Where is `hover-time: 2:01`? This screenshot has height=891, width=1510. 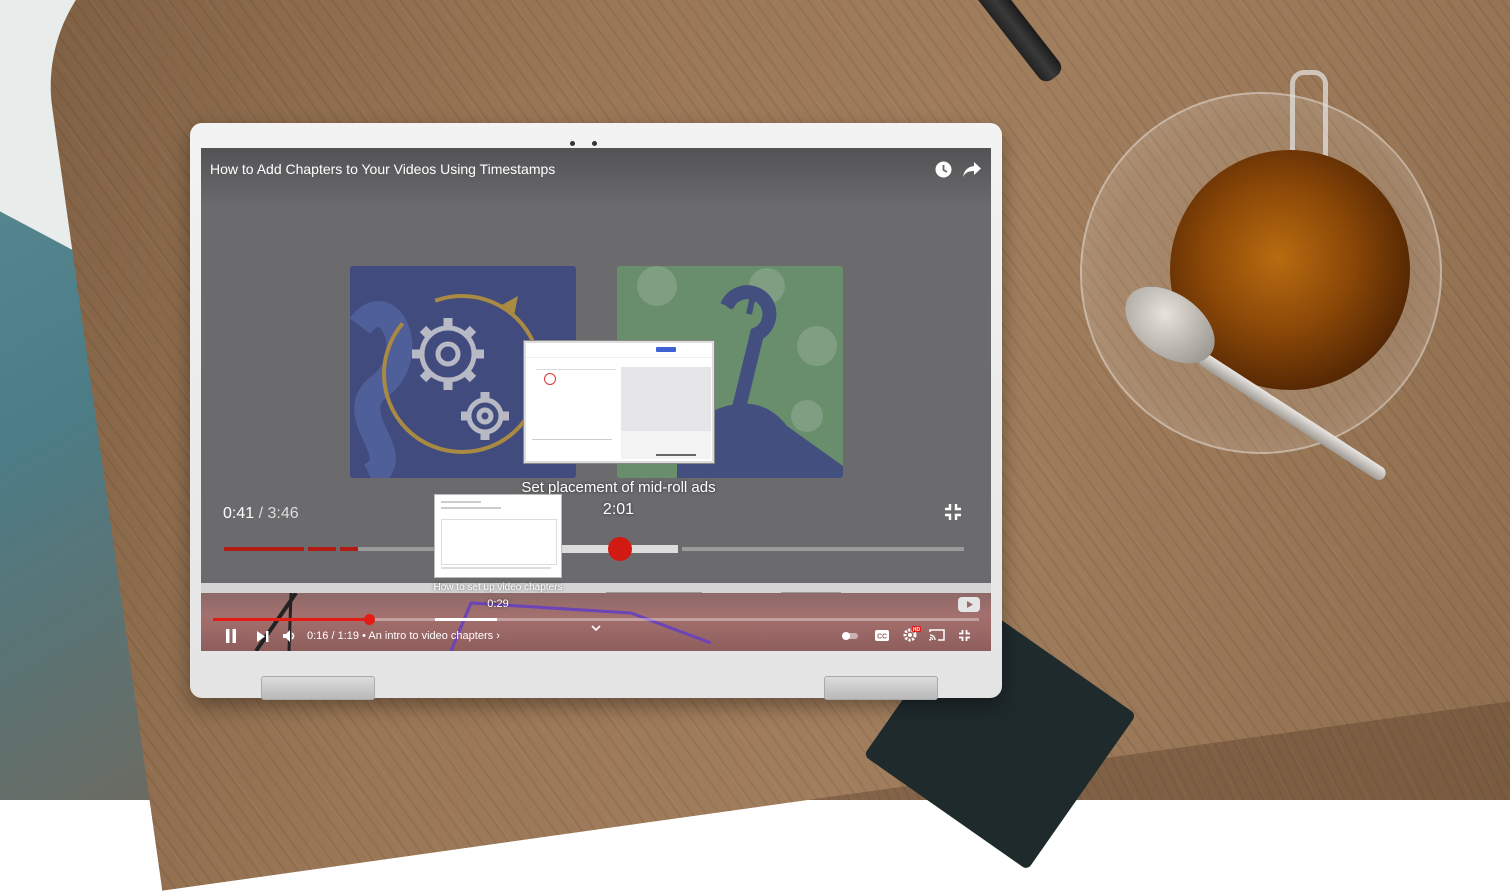
hover-time: 2:01 is located at coordinates (618, 509).